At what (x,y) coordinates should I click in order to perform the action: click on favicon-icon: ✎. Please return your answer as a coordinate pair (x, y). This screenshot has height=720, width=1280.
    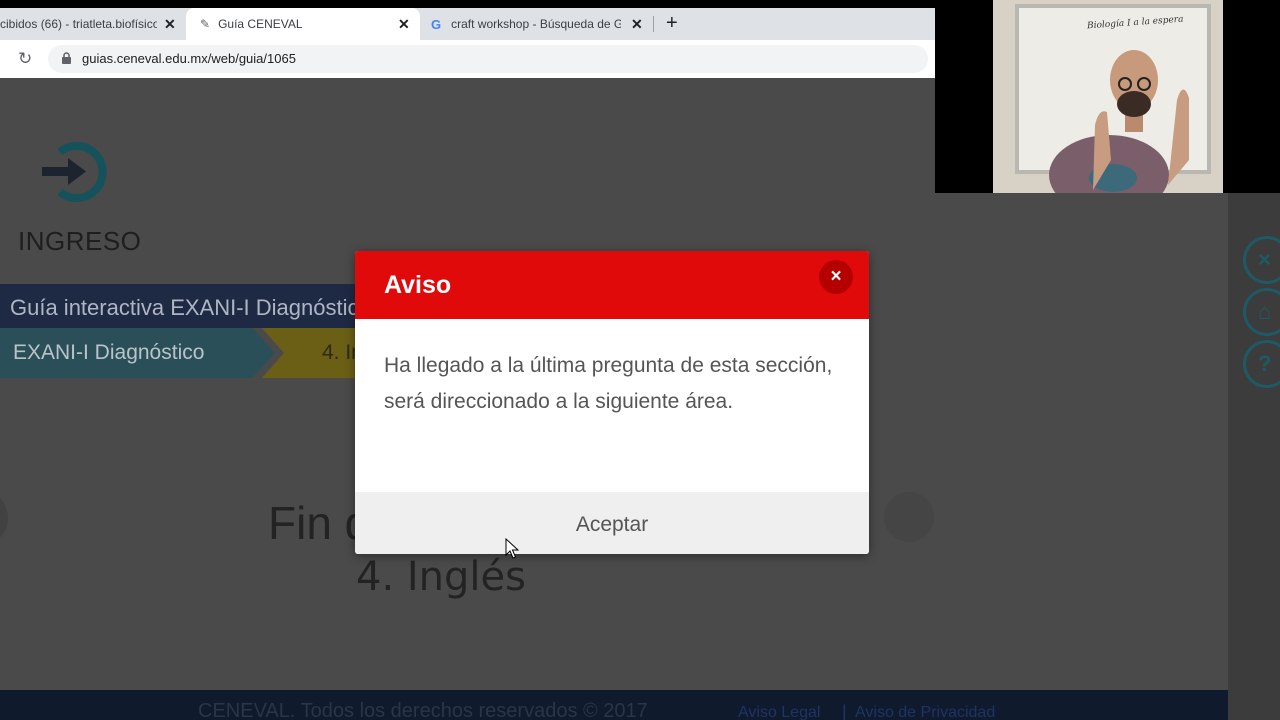
    Looking at the image, I should click on (205, 24).